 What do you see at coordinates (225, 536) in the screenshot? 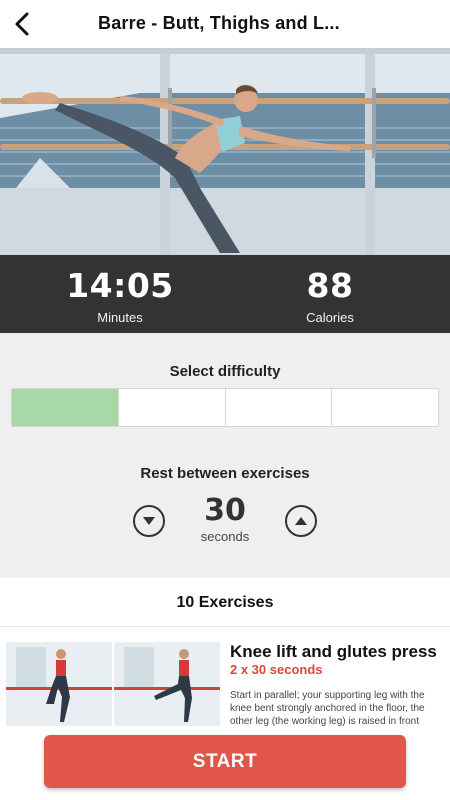
I see `rest-unit: seconds` at bounding box center [225, 536].